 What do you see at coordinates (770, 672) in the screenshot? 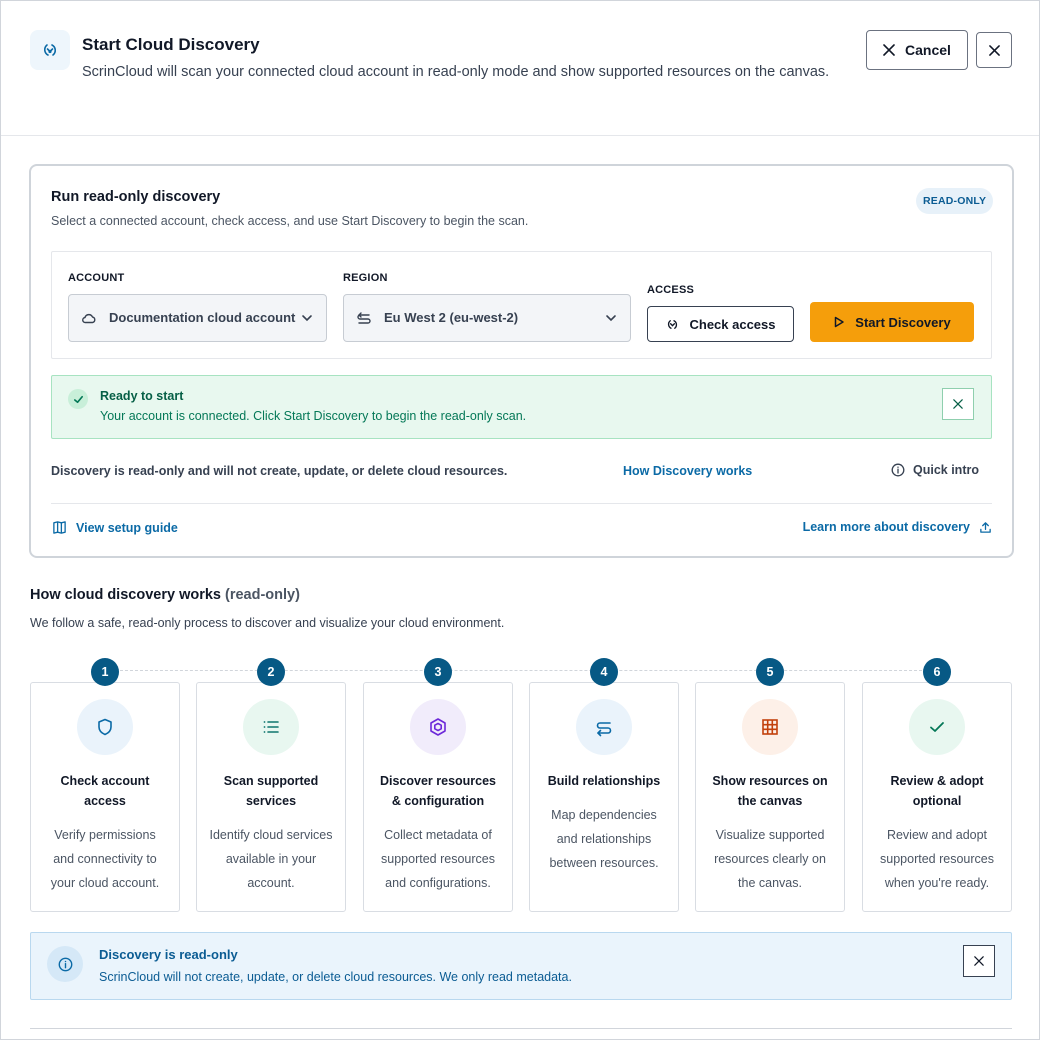
I see `step-number: 5` at bounding box center [770, 672].